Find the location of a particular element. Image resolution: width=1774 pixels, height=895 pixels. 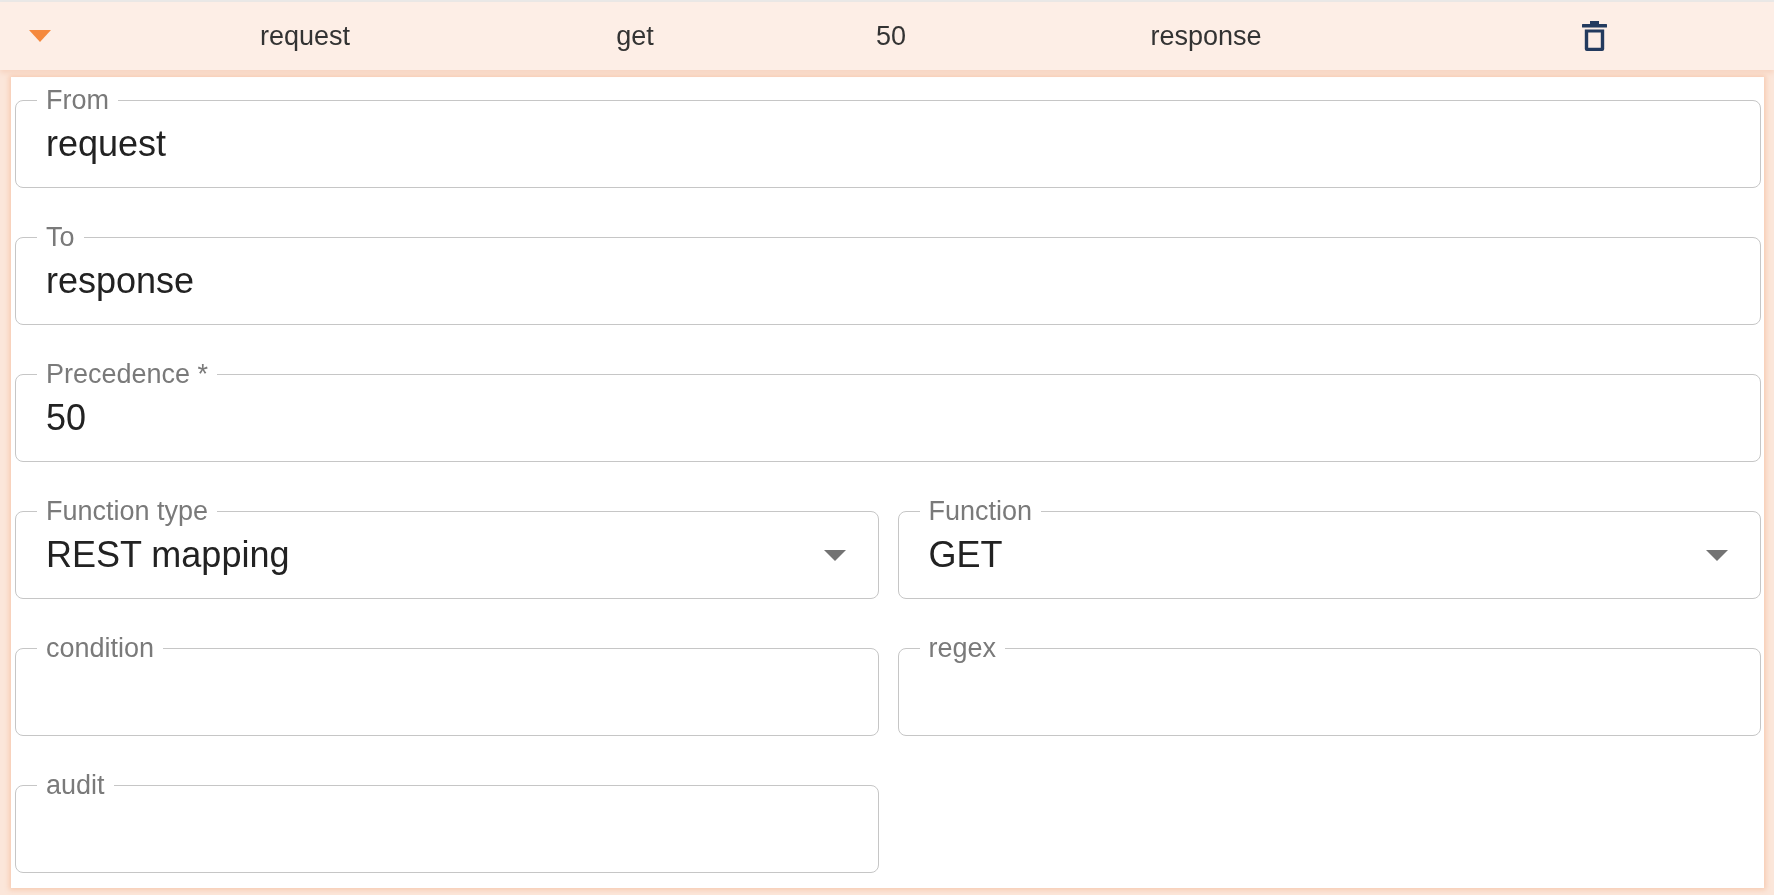

trash-icon is located at coordinates (1594, 36).